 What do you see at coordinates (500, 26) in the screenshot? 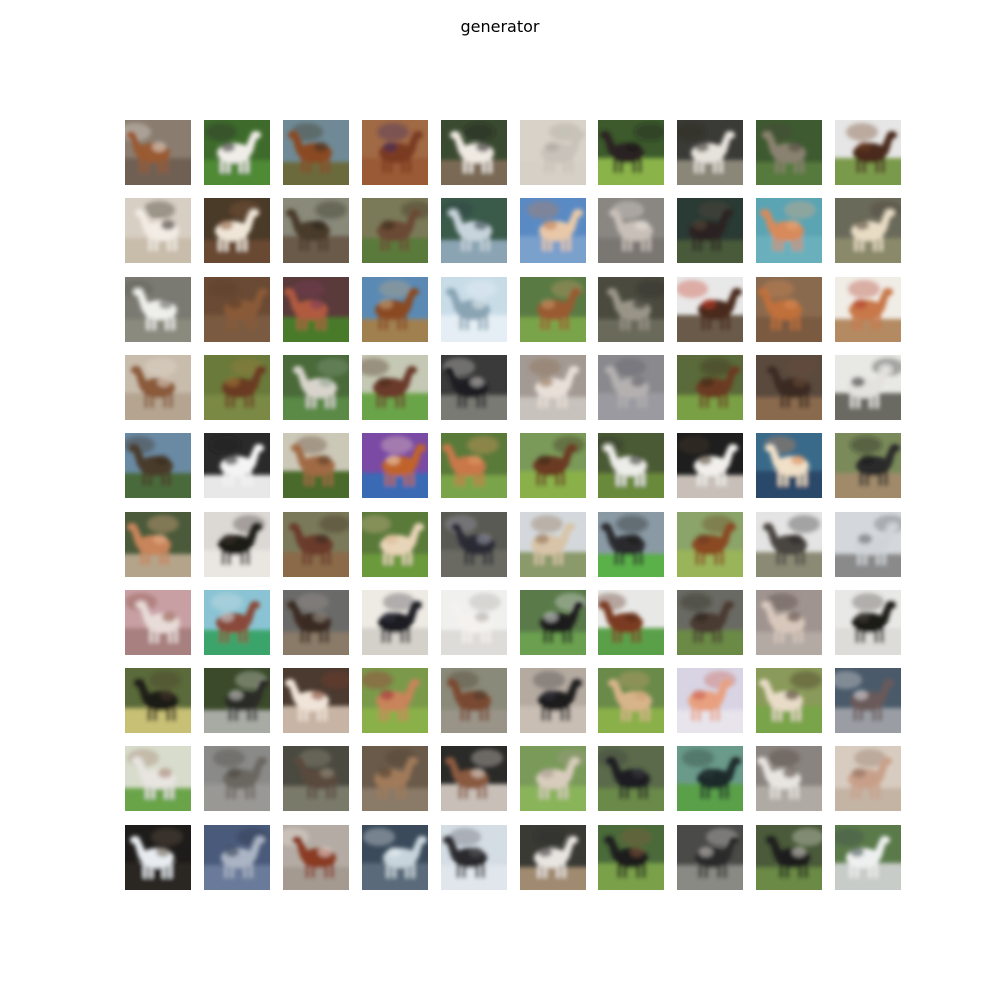
I see `figure-title: generator` at bounding box center [500, 26].